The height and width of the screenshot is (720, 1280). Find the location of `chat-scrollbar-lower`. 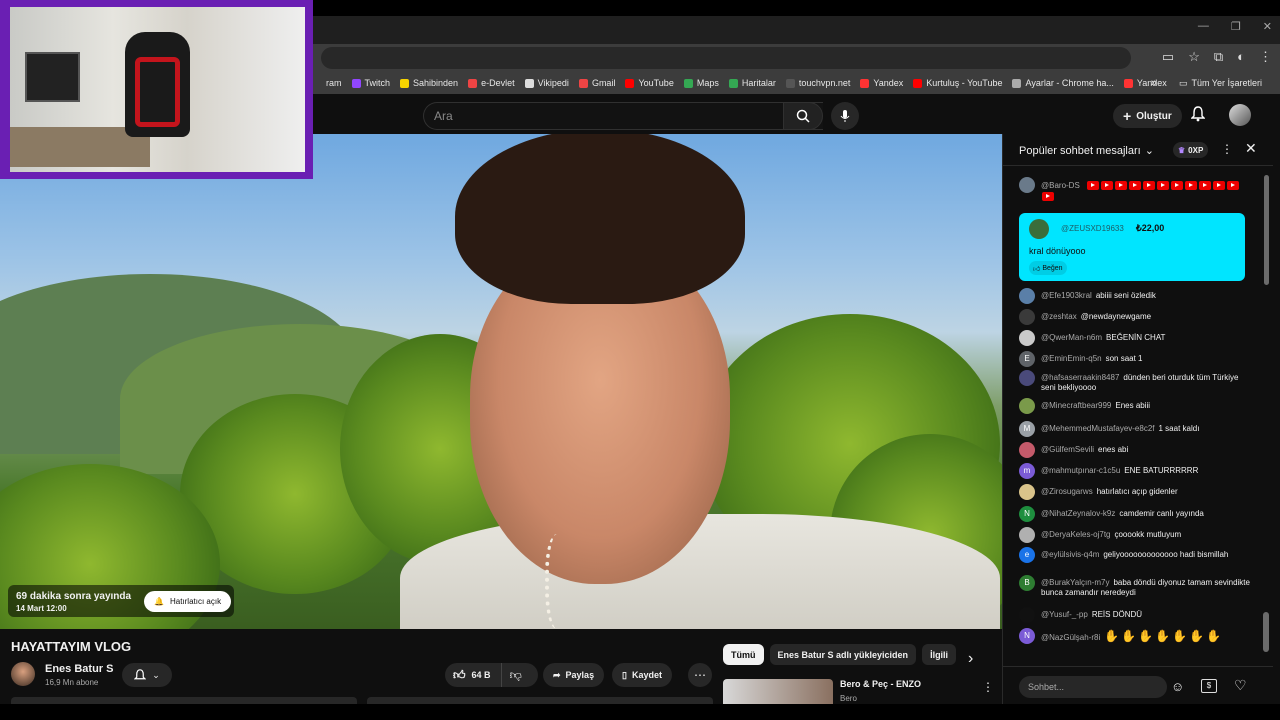

chat-scrollbar-lower is located at coordinates (1266, 632).